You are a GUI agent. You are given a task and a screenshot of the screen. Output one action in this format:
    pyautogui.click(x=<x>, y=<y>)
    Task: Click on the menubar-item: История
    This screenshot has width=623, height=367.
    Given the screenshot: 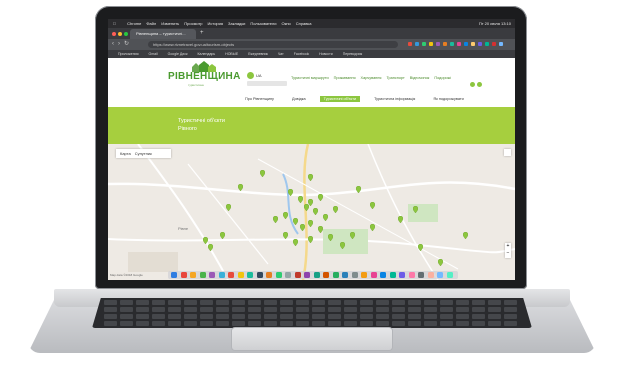 What is the action you would take?
    pyautogui.click(x=216, y=23)
    